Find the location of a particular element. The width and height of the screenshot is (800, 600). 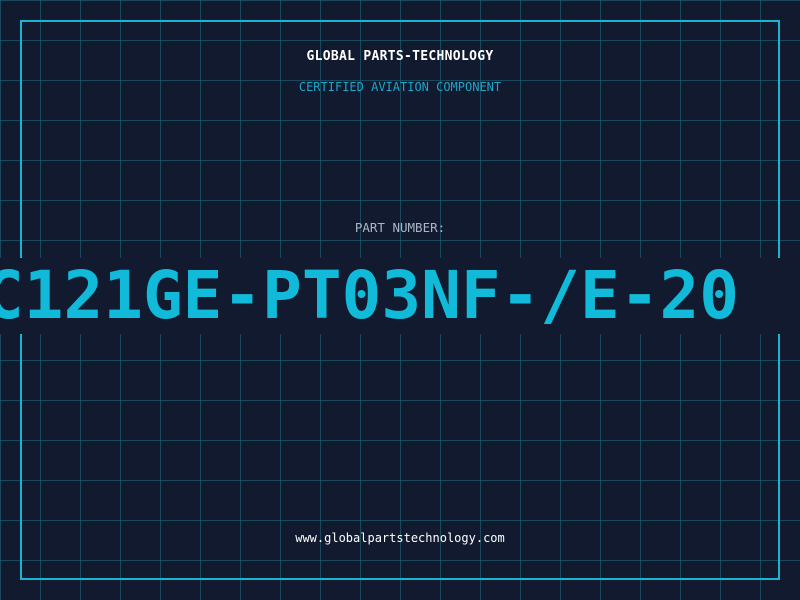

certification-label: CERTIFIED AVIATION COMPONENT is located at coordinates (400, 87).